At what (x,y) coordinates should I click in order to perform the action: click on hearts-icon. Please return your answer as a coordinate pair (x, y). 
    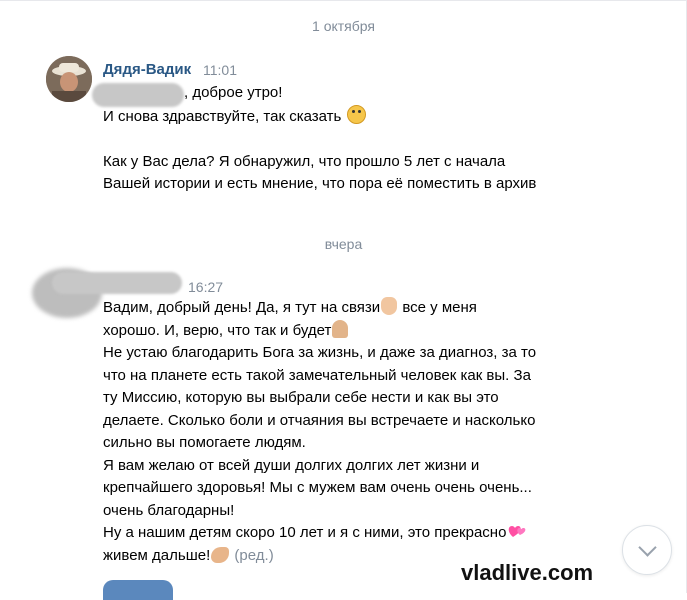
    Looking at the image, I should click on (517, 531).